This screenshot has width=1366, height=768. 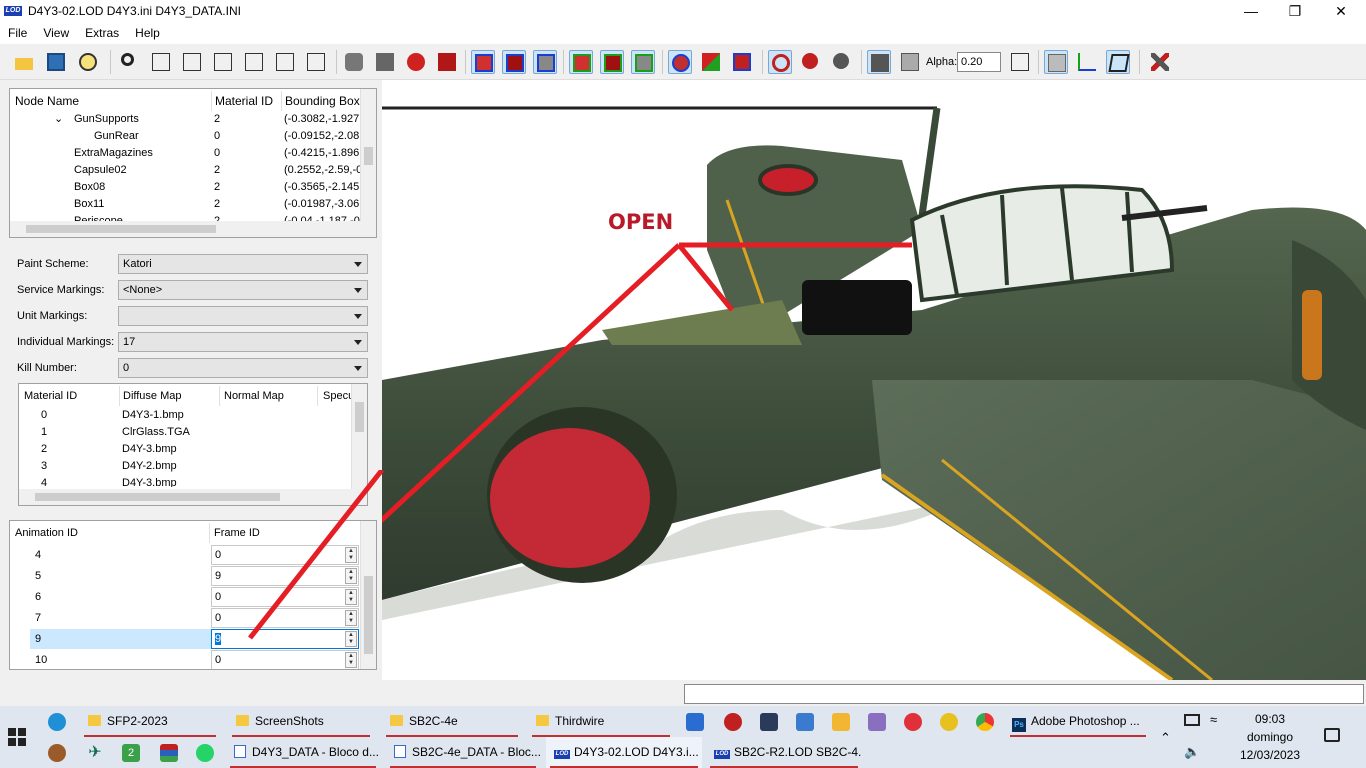 What do you see at coordinates (192, 62) in the screenshot?
I see `view-back-icon` at bounding box center [192, 62].